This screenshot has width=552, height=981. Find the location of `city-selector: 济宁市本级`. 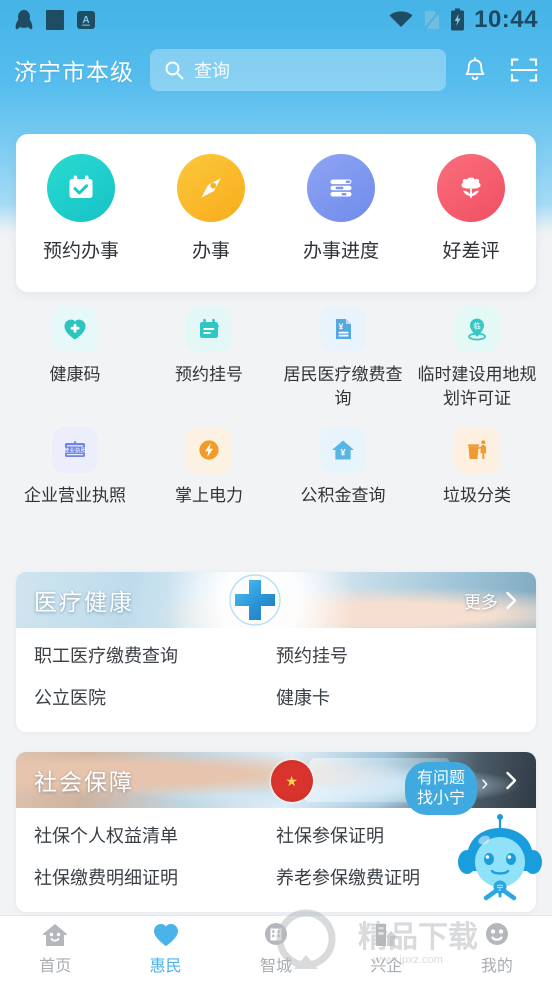

city-selector: 济宁市本级 is located at coordinates (74, 70).